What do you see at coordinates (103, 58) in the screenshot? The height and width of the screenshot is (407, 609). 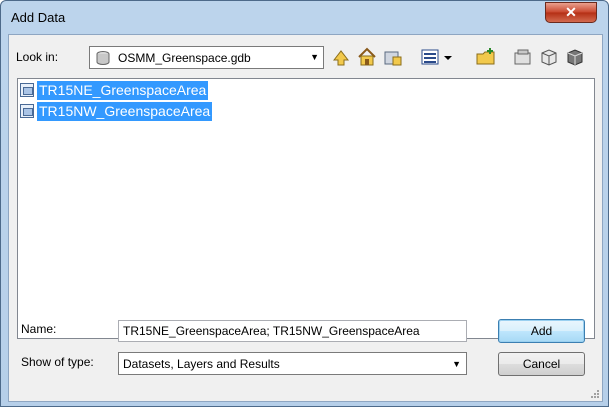 I see `geodatabase-icon` at bounding box center [103, 58].